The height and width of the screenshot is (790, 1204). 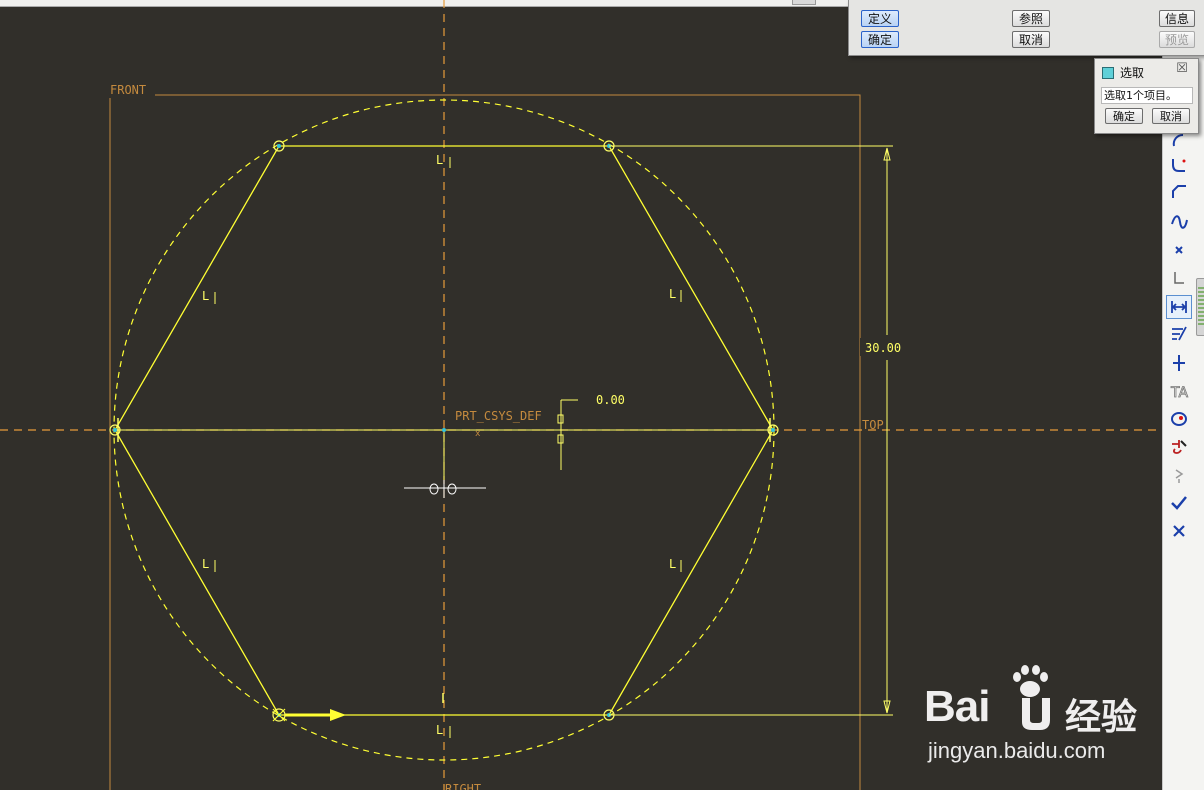 What do you see at coordinates (1179, 222) in the screenshot?
I see `spline-tool-icon` at bounding box center [1179, 222].